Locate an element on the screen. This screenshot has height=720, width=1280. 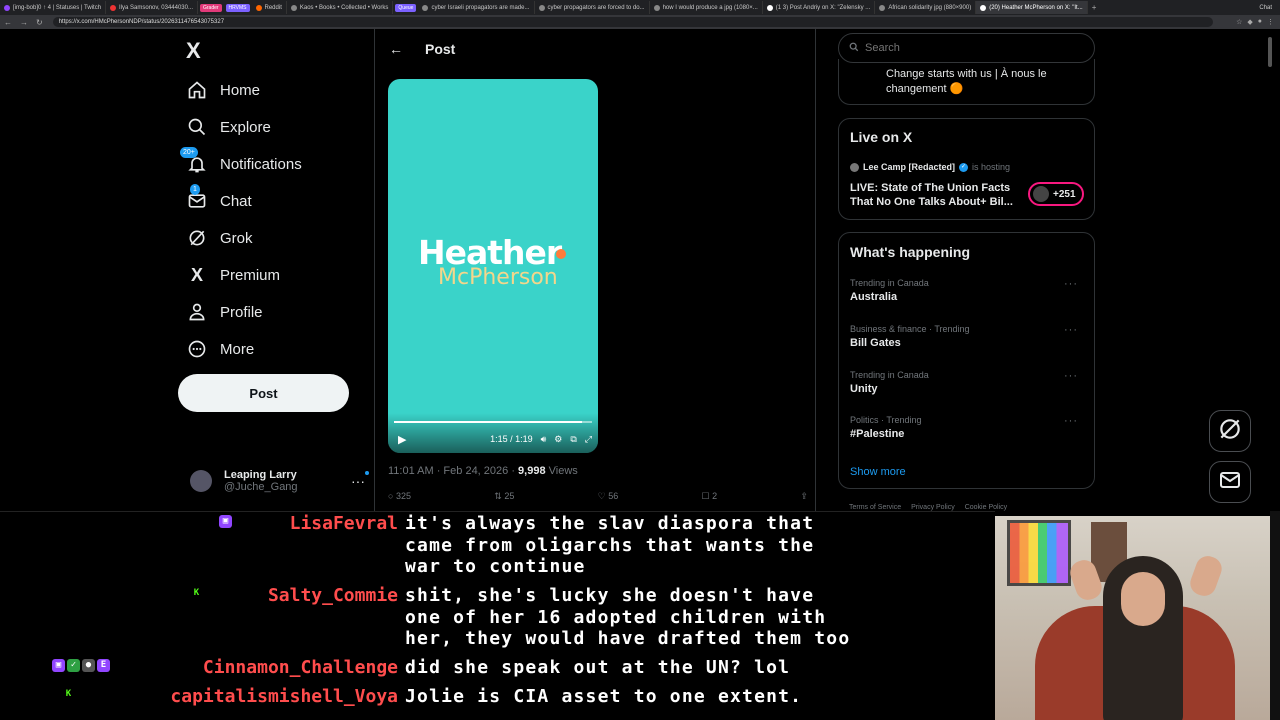
home-icon is located at coordinates (197, 90).